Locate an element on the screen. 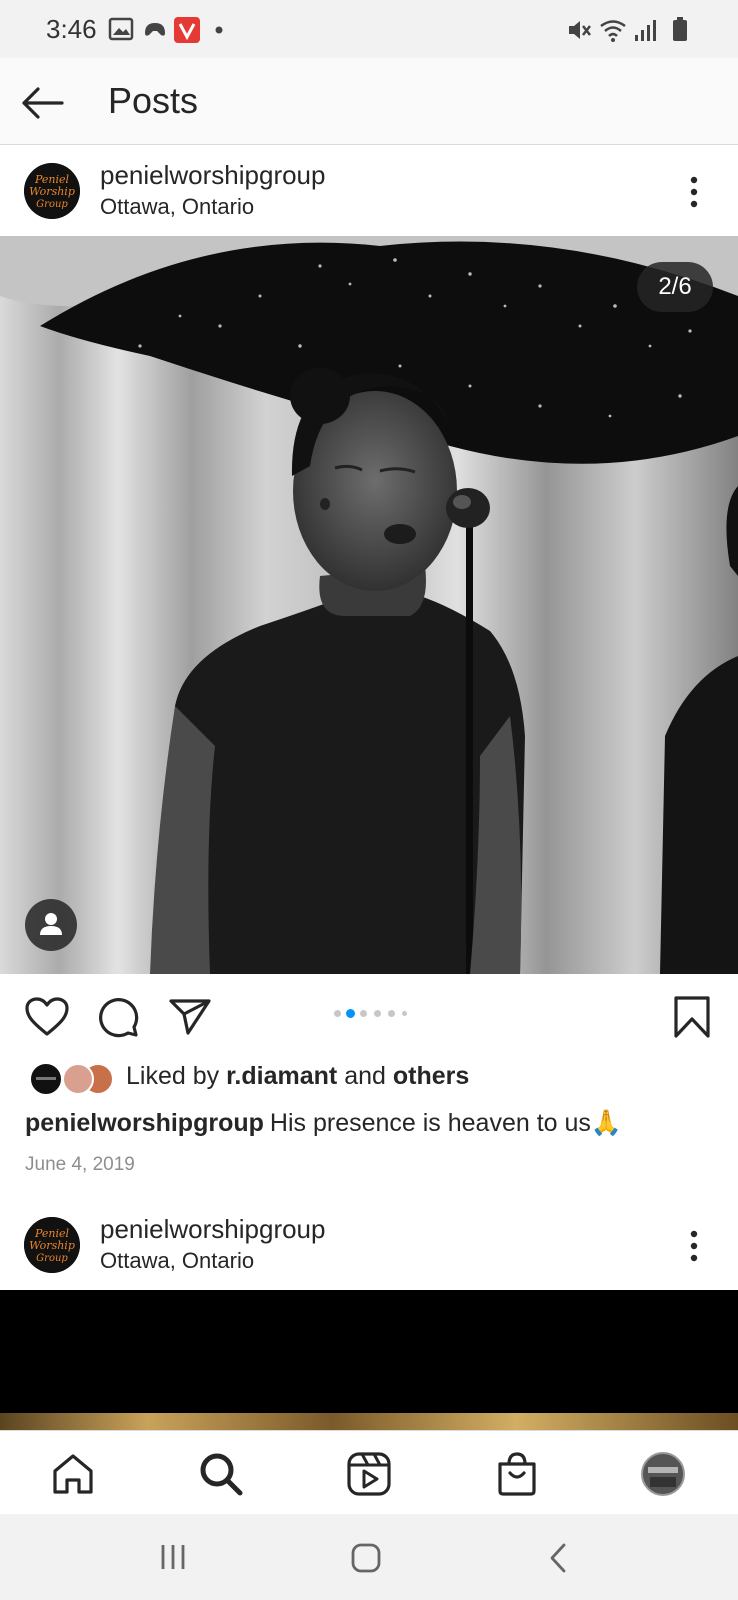  likes-text: Liked by r.diamant and others is located at coordinates (298, 1076).